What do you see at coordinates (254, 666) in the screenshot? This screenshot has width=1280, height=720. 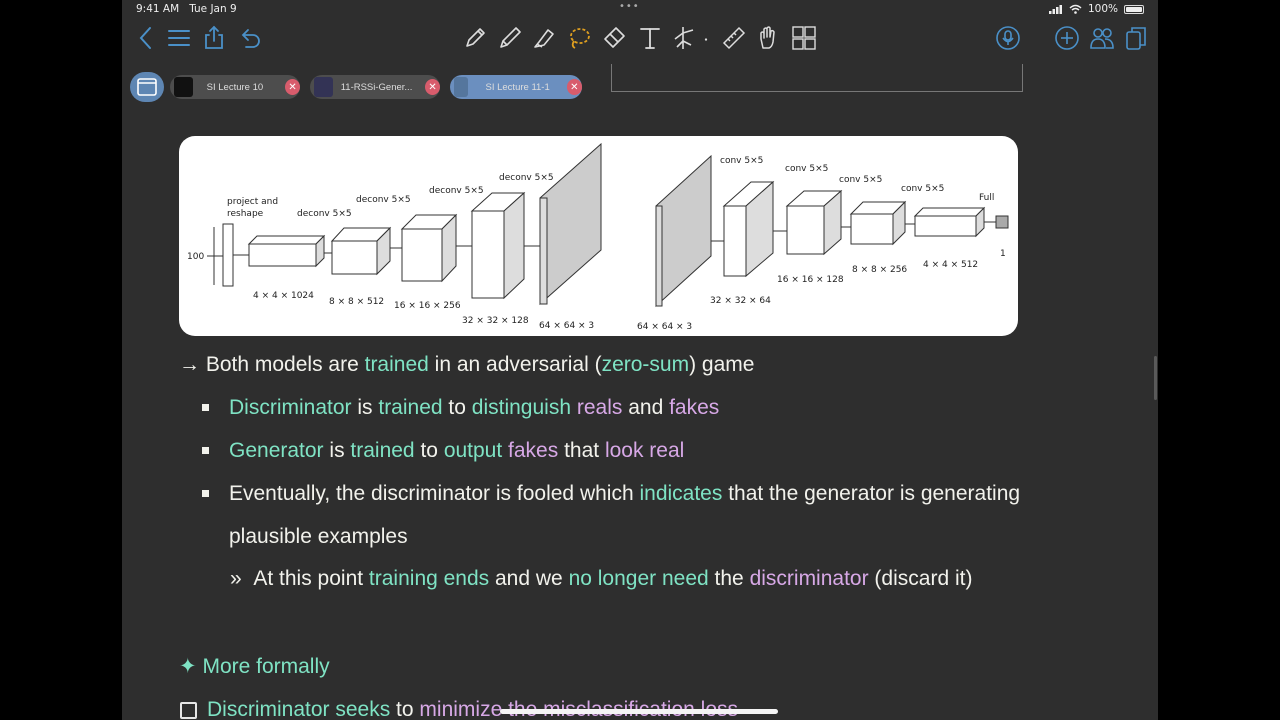 I see `heading-more-formally: ✦ More formally` at bounding box center [254, 666].